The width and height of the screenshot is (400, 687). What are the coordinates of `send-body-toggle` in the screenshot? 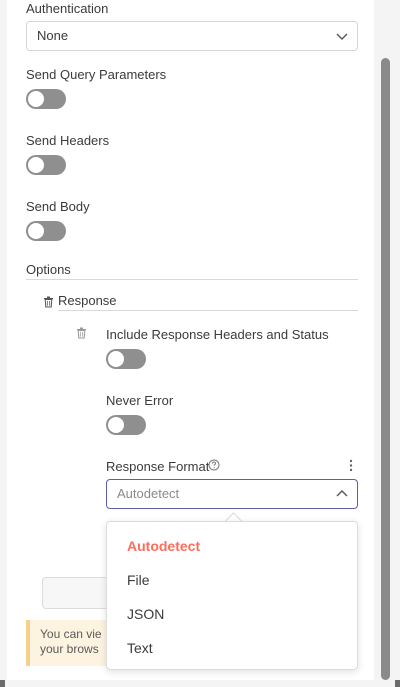 It's located at (46, 231).